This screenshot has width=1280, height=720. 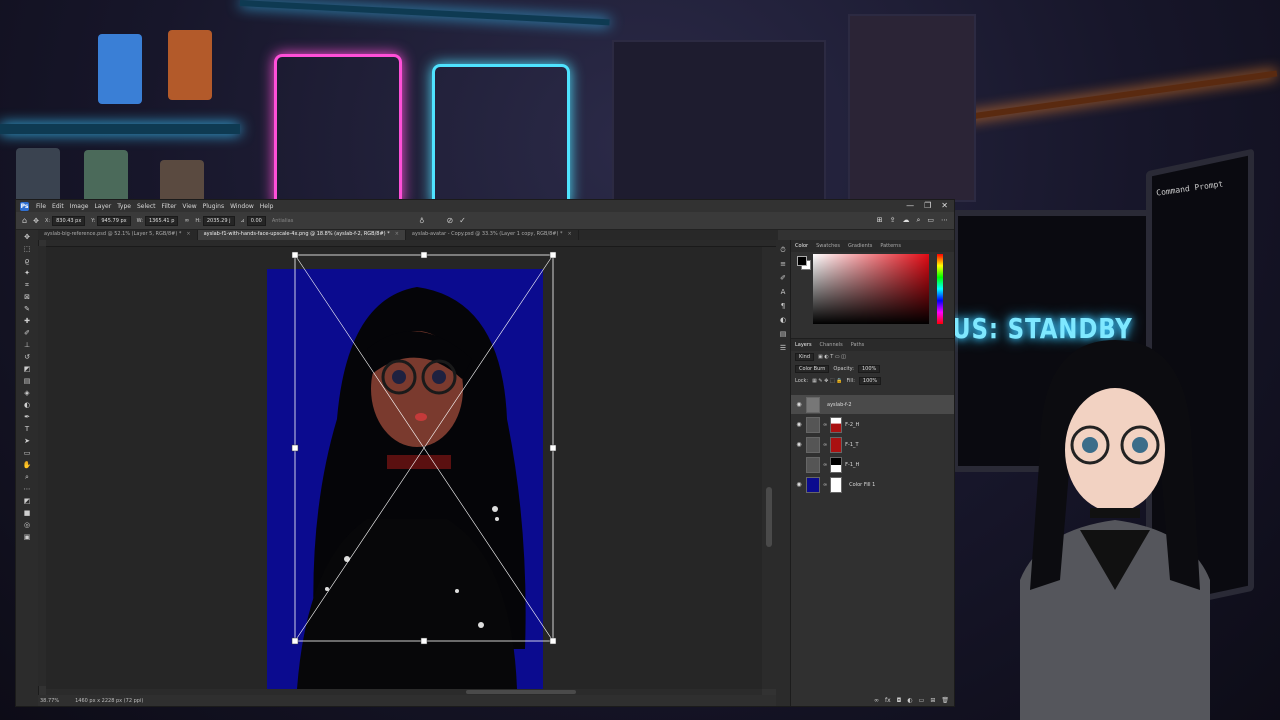 What do you see at coordinates (944, 220) in the screenshot?
I see `more-icon: ⋯` at bounding box center [944, 220].